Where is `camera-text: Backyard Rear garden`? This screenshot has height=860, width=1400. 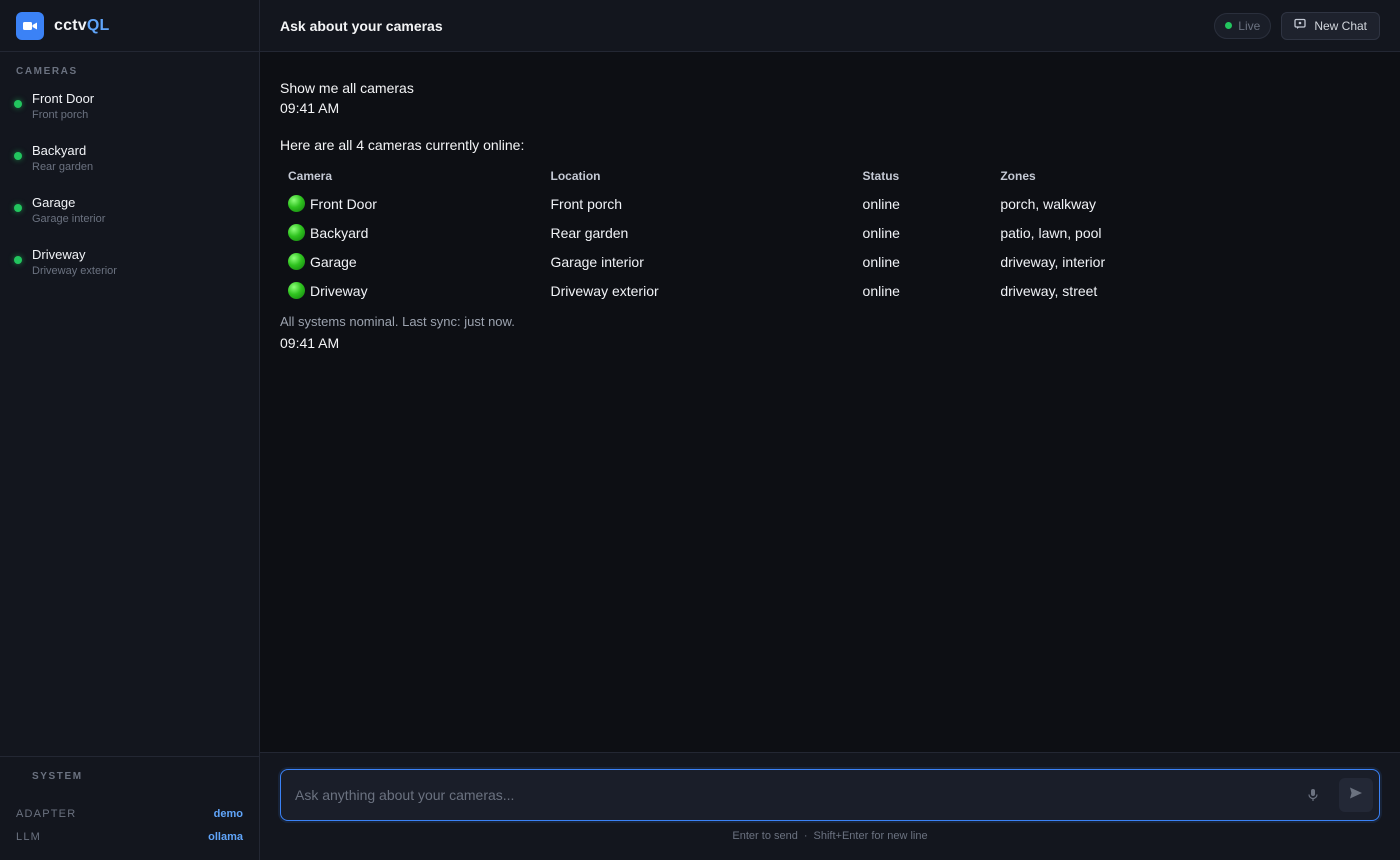
camera-text: Backyard Rear garden is located at coordinates (62, 158).